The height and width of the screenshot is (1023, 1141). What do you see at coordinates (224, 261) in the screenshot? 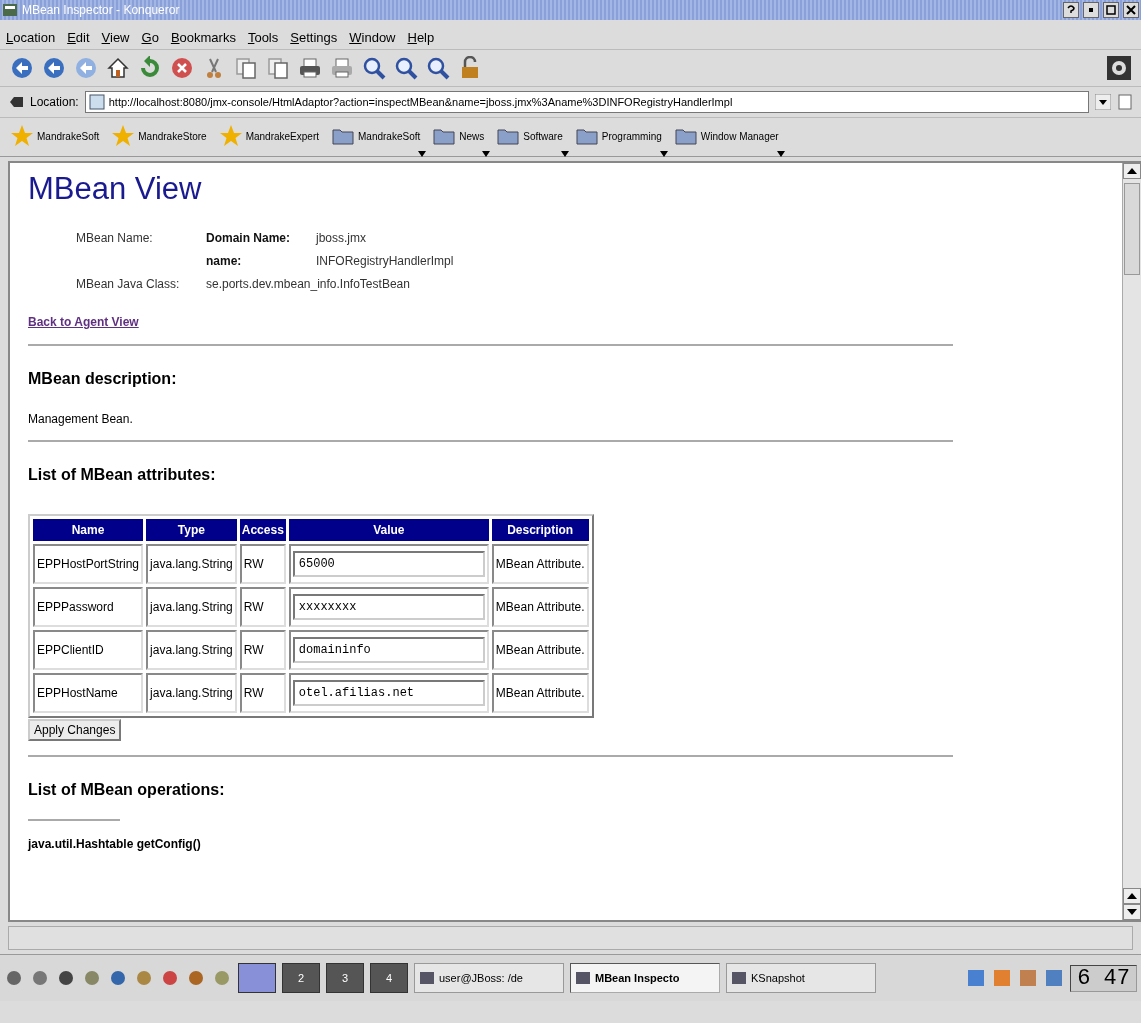
I see `info-label: name:` at bounding box center [224, 261].